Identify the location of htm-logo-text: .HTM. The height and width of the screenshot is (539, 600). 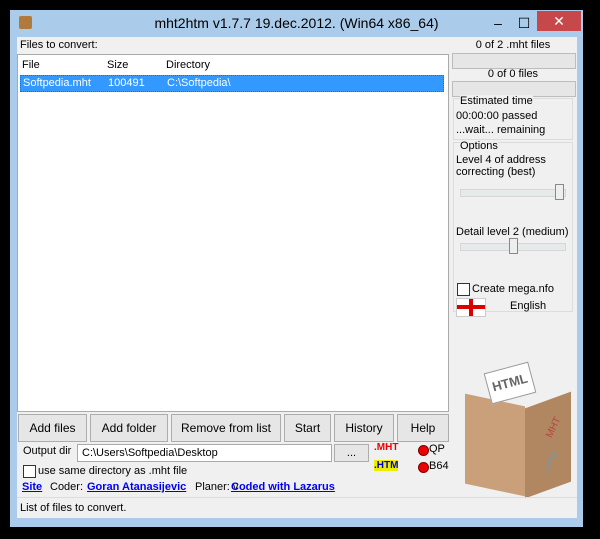
(386, 465).